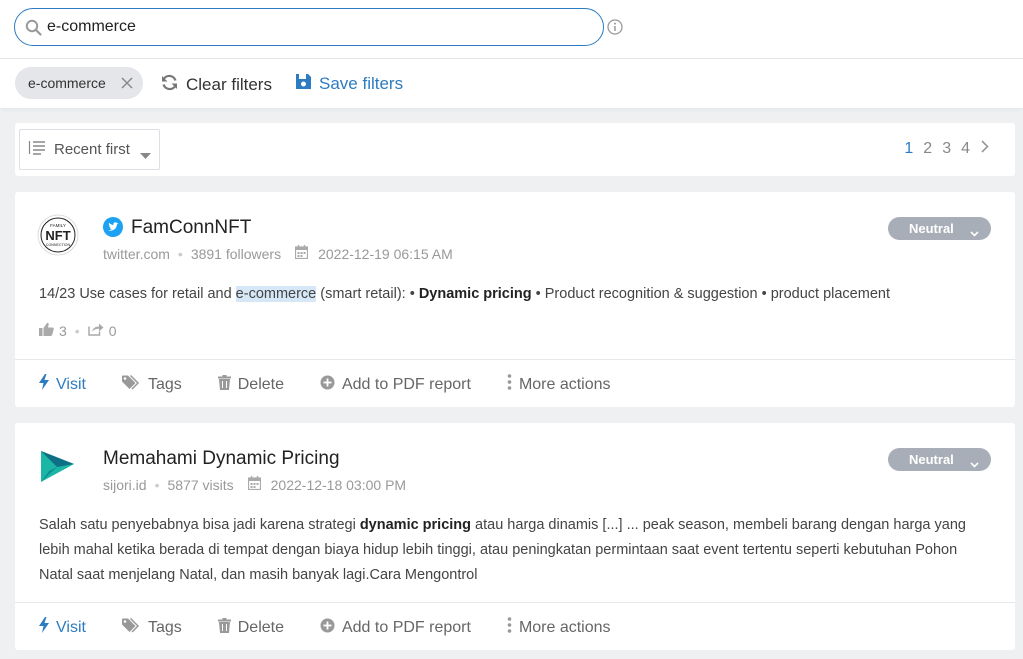 This screenshot has height=659, width=1023. What do you see at coordinates (58, 466) in the screenshot?
I see `sijori-logo-icon` at bounding box center [58, 466].